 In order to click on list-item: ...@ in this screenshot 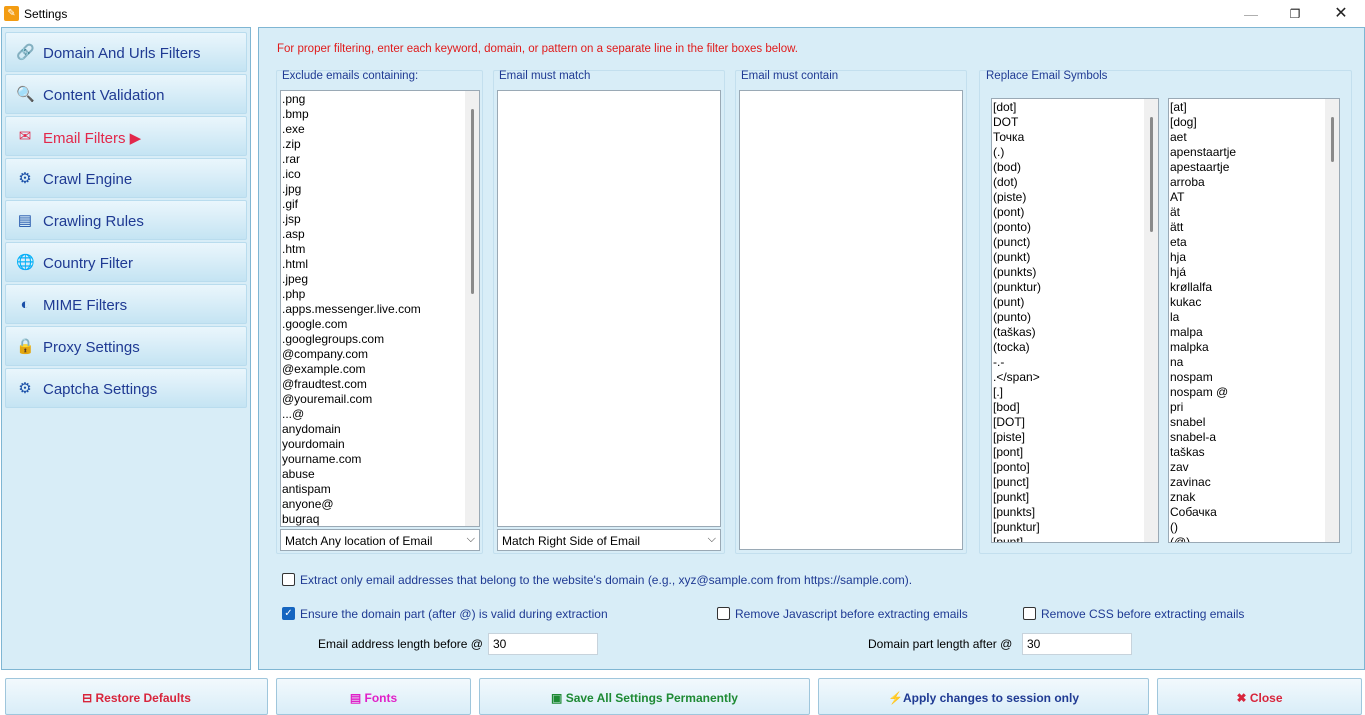, I will do `click(293, 414)`.